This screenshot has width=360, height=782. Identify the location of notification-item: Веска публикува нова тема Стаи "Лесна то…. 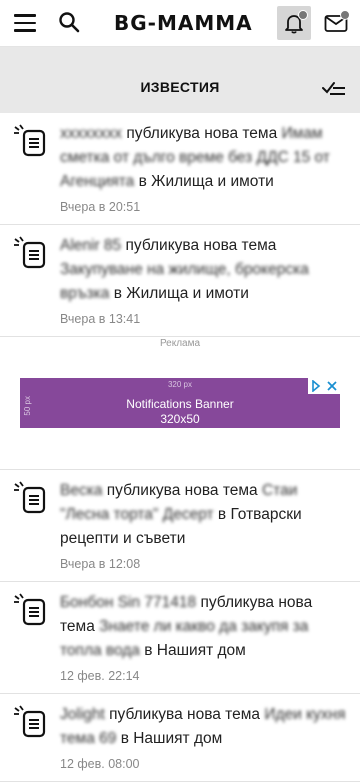
(180, 526).